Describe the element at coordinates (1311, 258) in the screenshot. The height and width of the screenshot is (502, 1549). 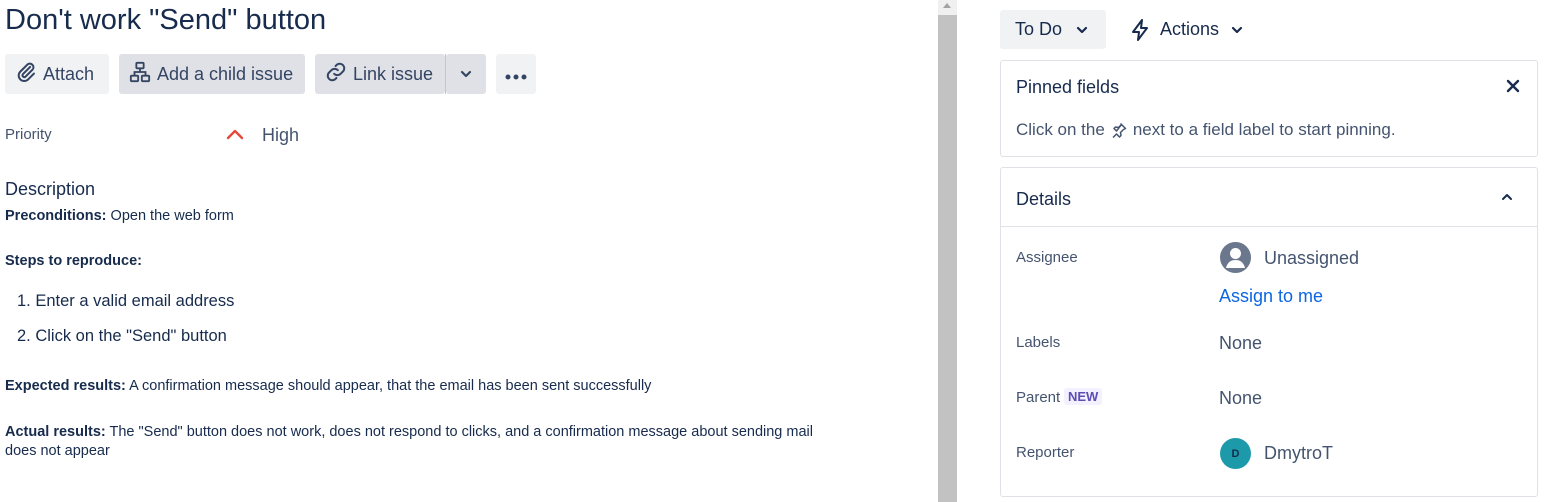
I see `assignee-value: Unassigned` at that location.